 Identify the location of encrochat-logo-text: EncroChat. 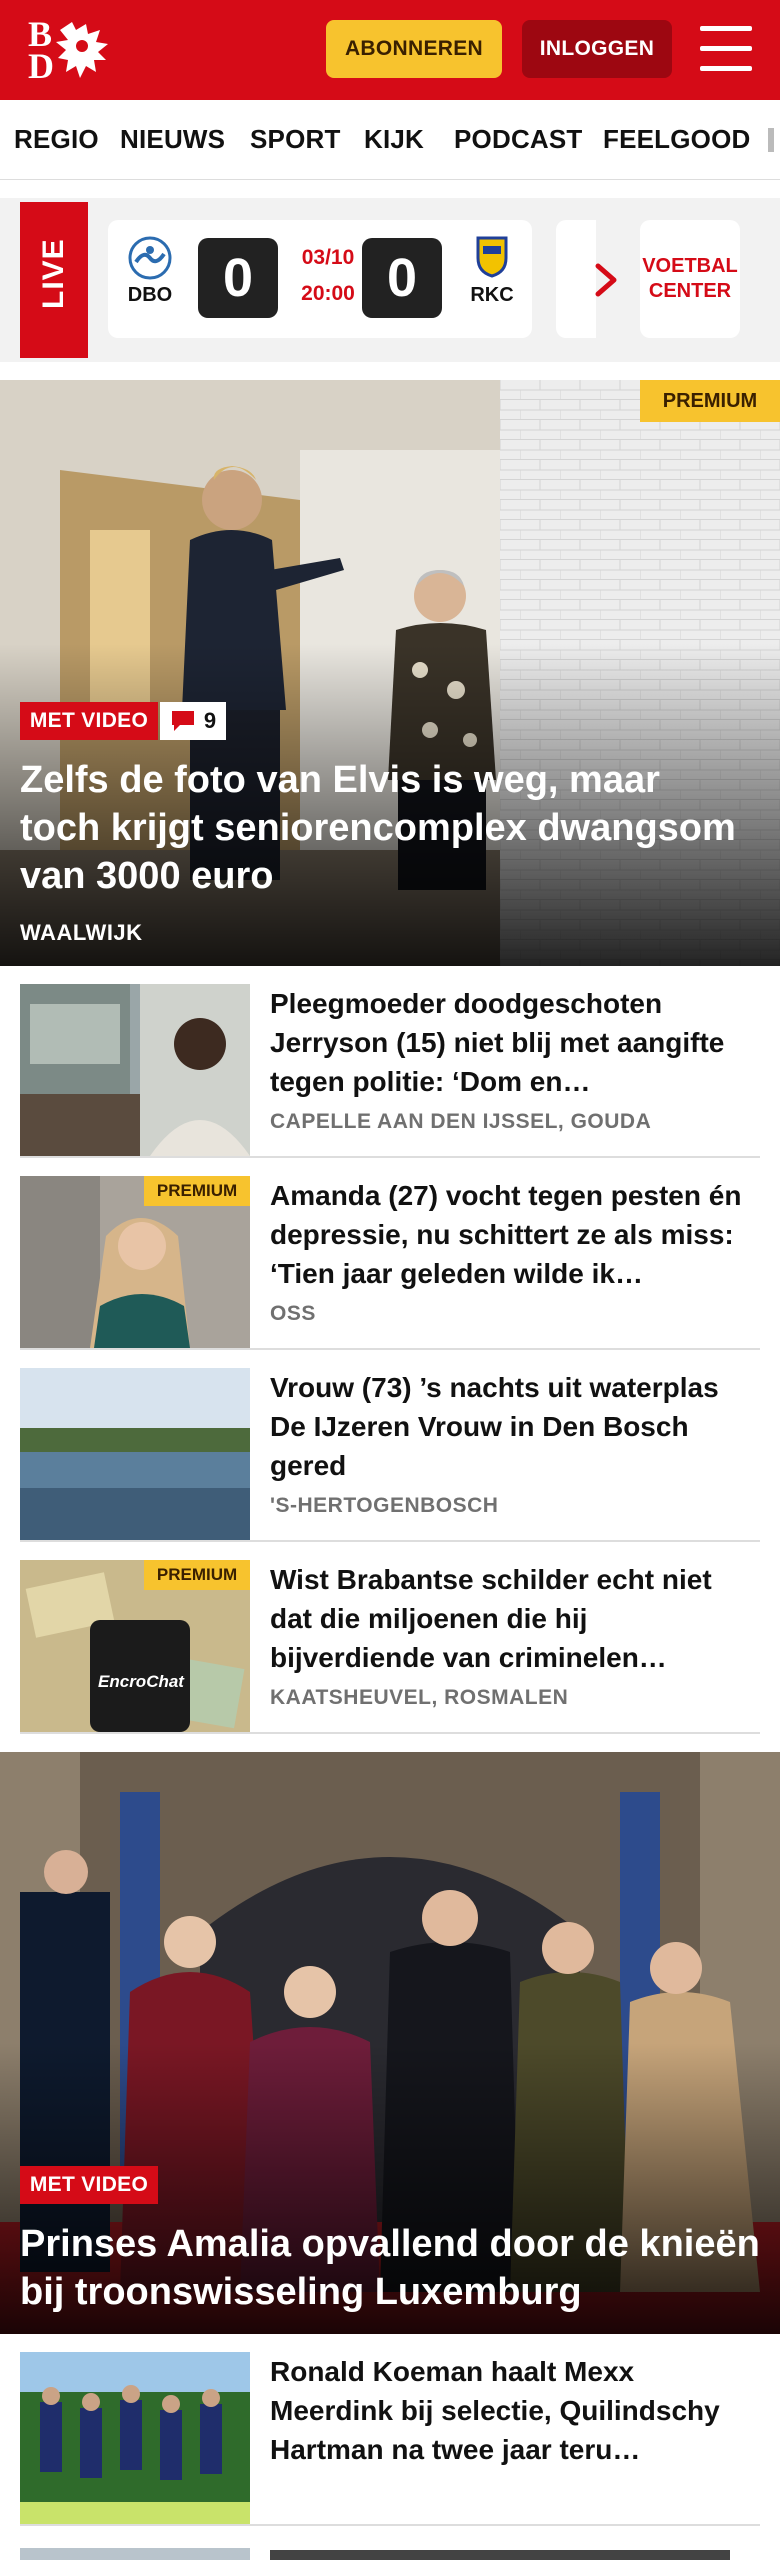
(141, 1681).